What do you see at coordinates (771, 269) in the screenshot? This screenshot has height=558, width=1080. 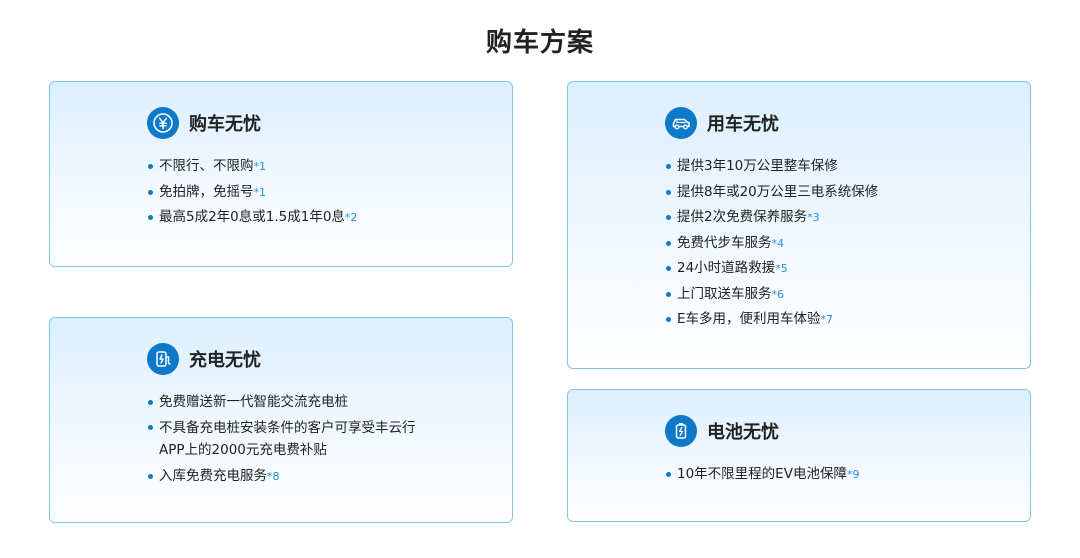 I see `list-item: 24小时道路救援*5` at bounding box center [771, 269].